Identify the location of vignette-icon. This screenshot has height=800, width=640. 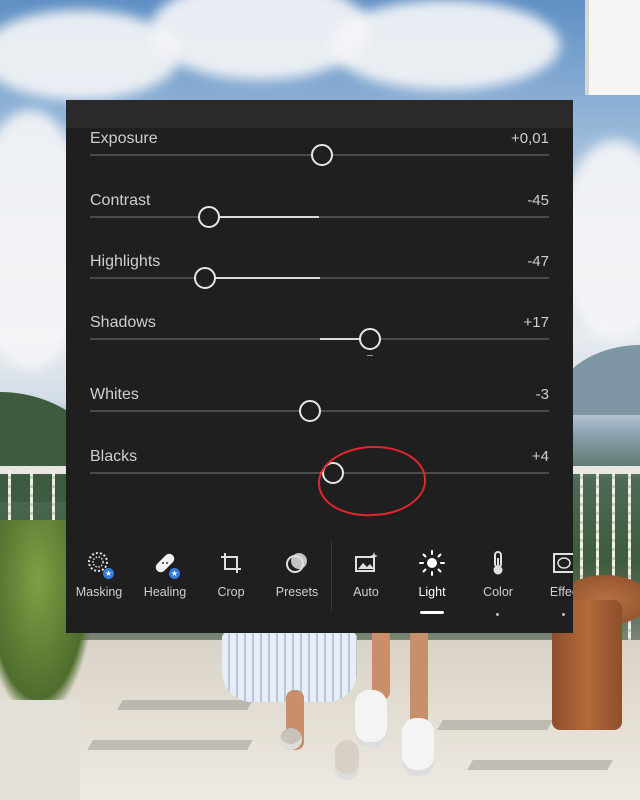
(561, 563).